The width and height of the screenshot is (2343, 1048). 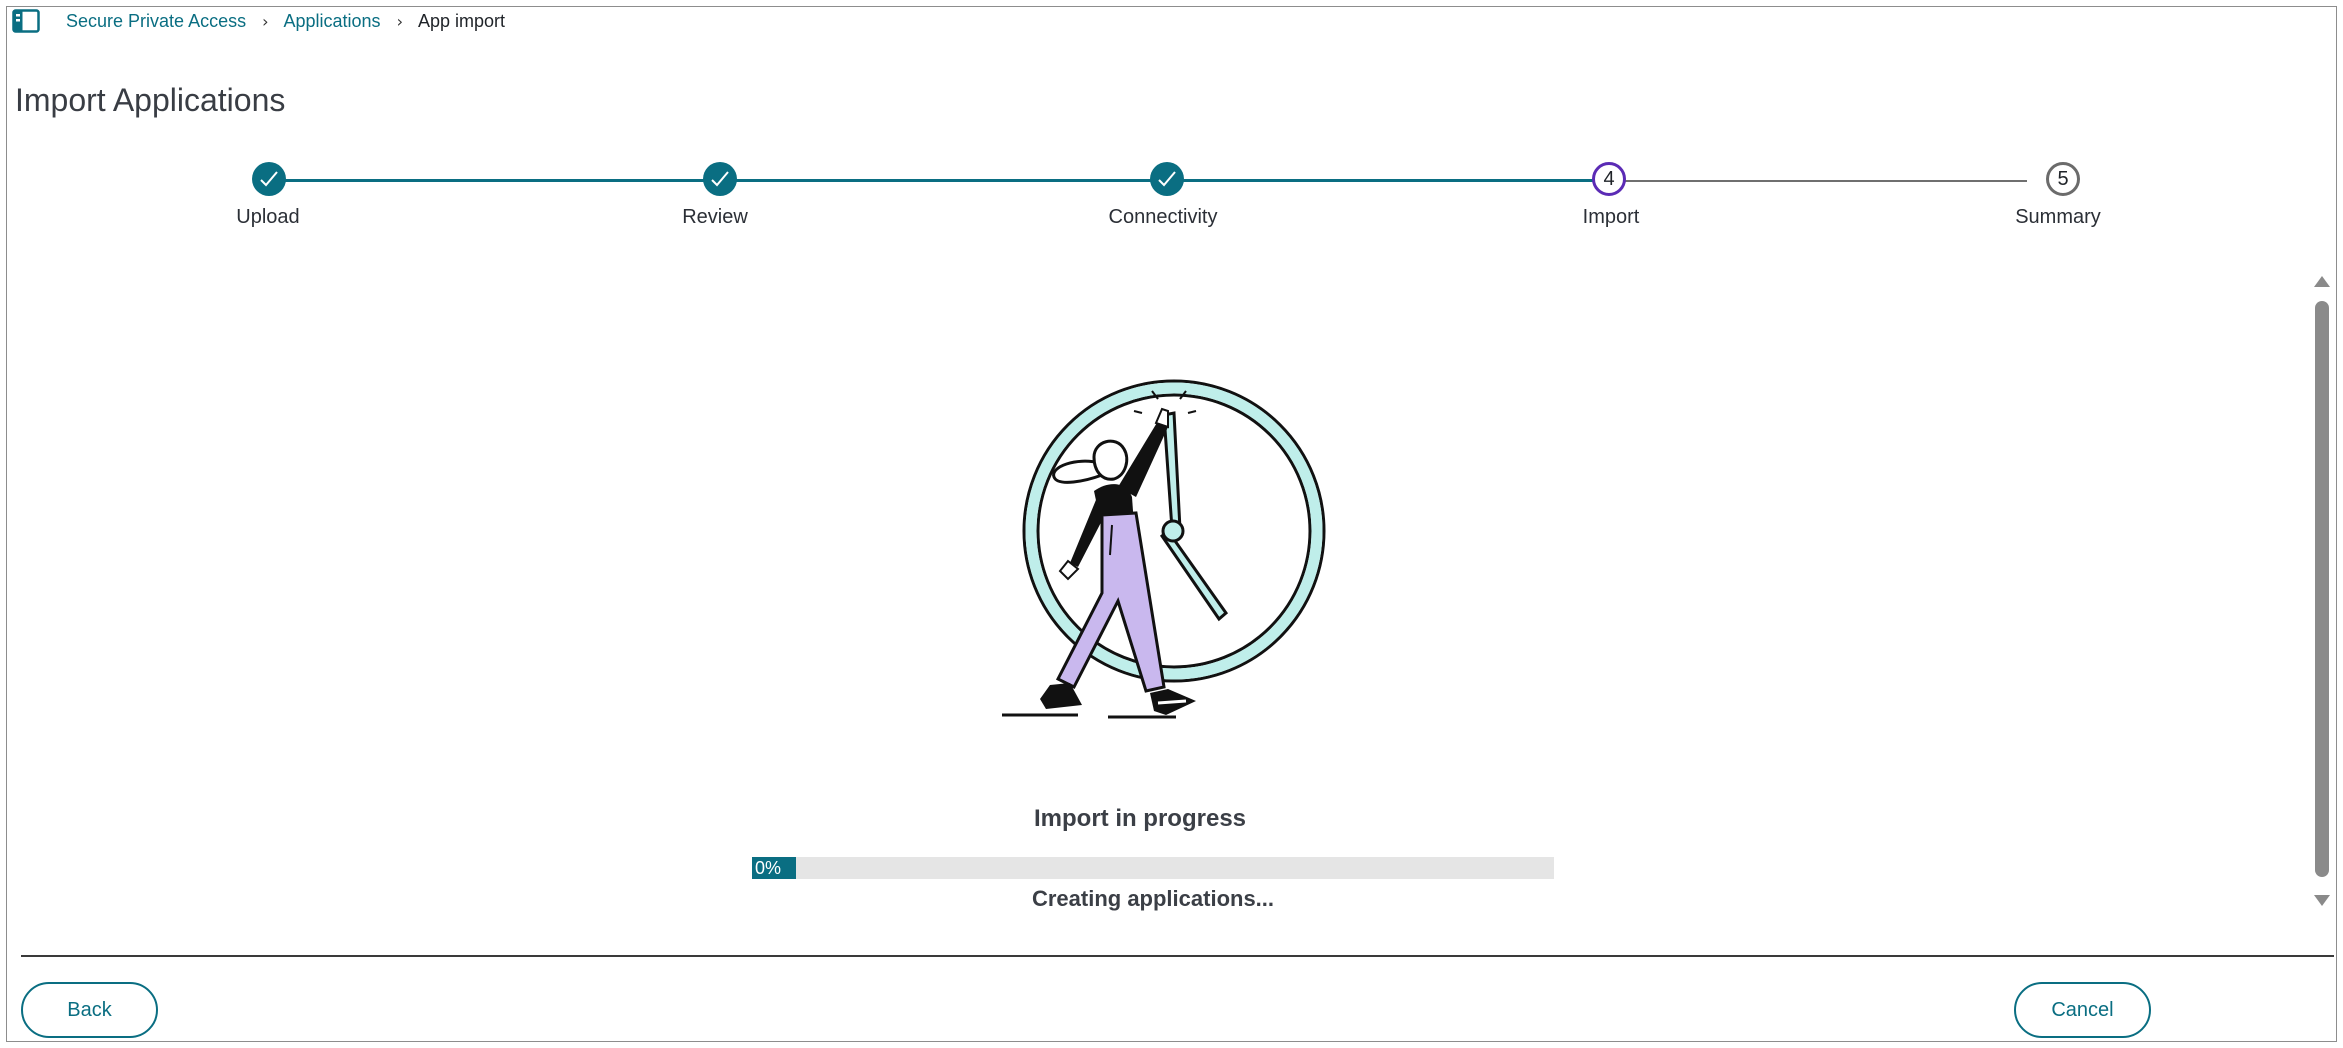 I want to click on content-scrollbar, so click(x=2322, y=590).